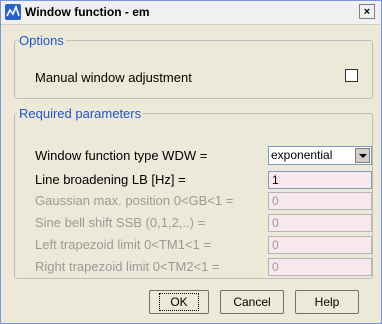  What do you see at coordinates (113, 77) in the screenshot?
I see `manual-adjust-label: Manual window adjustment` at bounding box center [113, 77].